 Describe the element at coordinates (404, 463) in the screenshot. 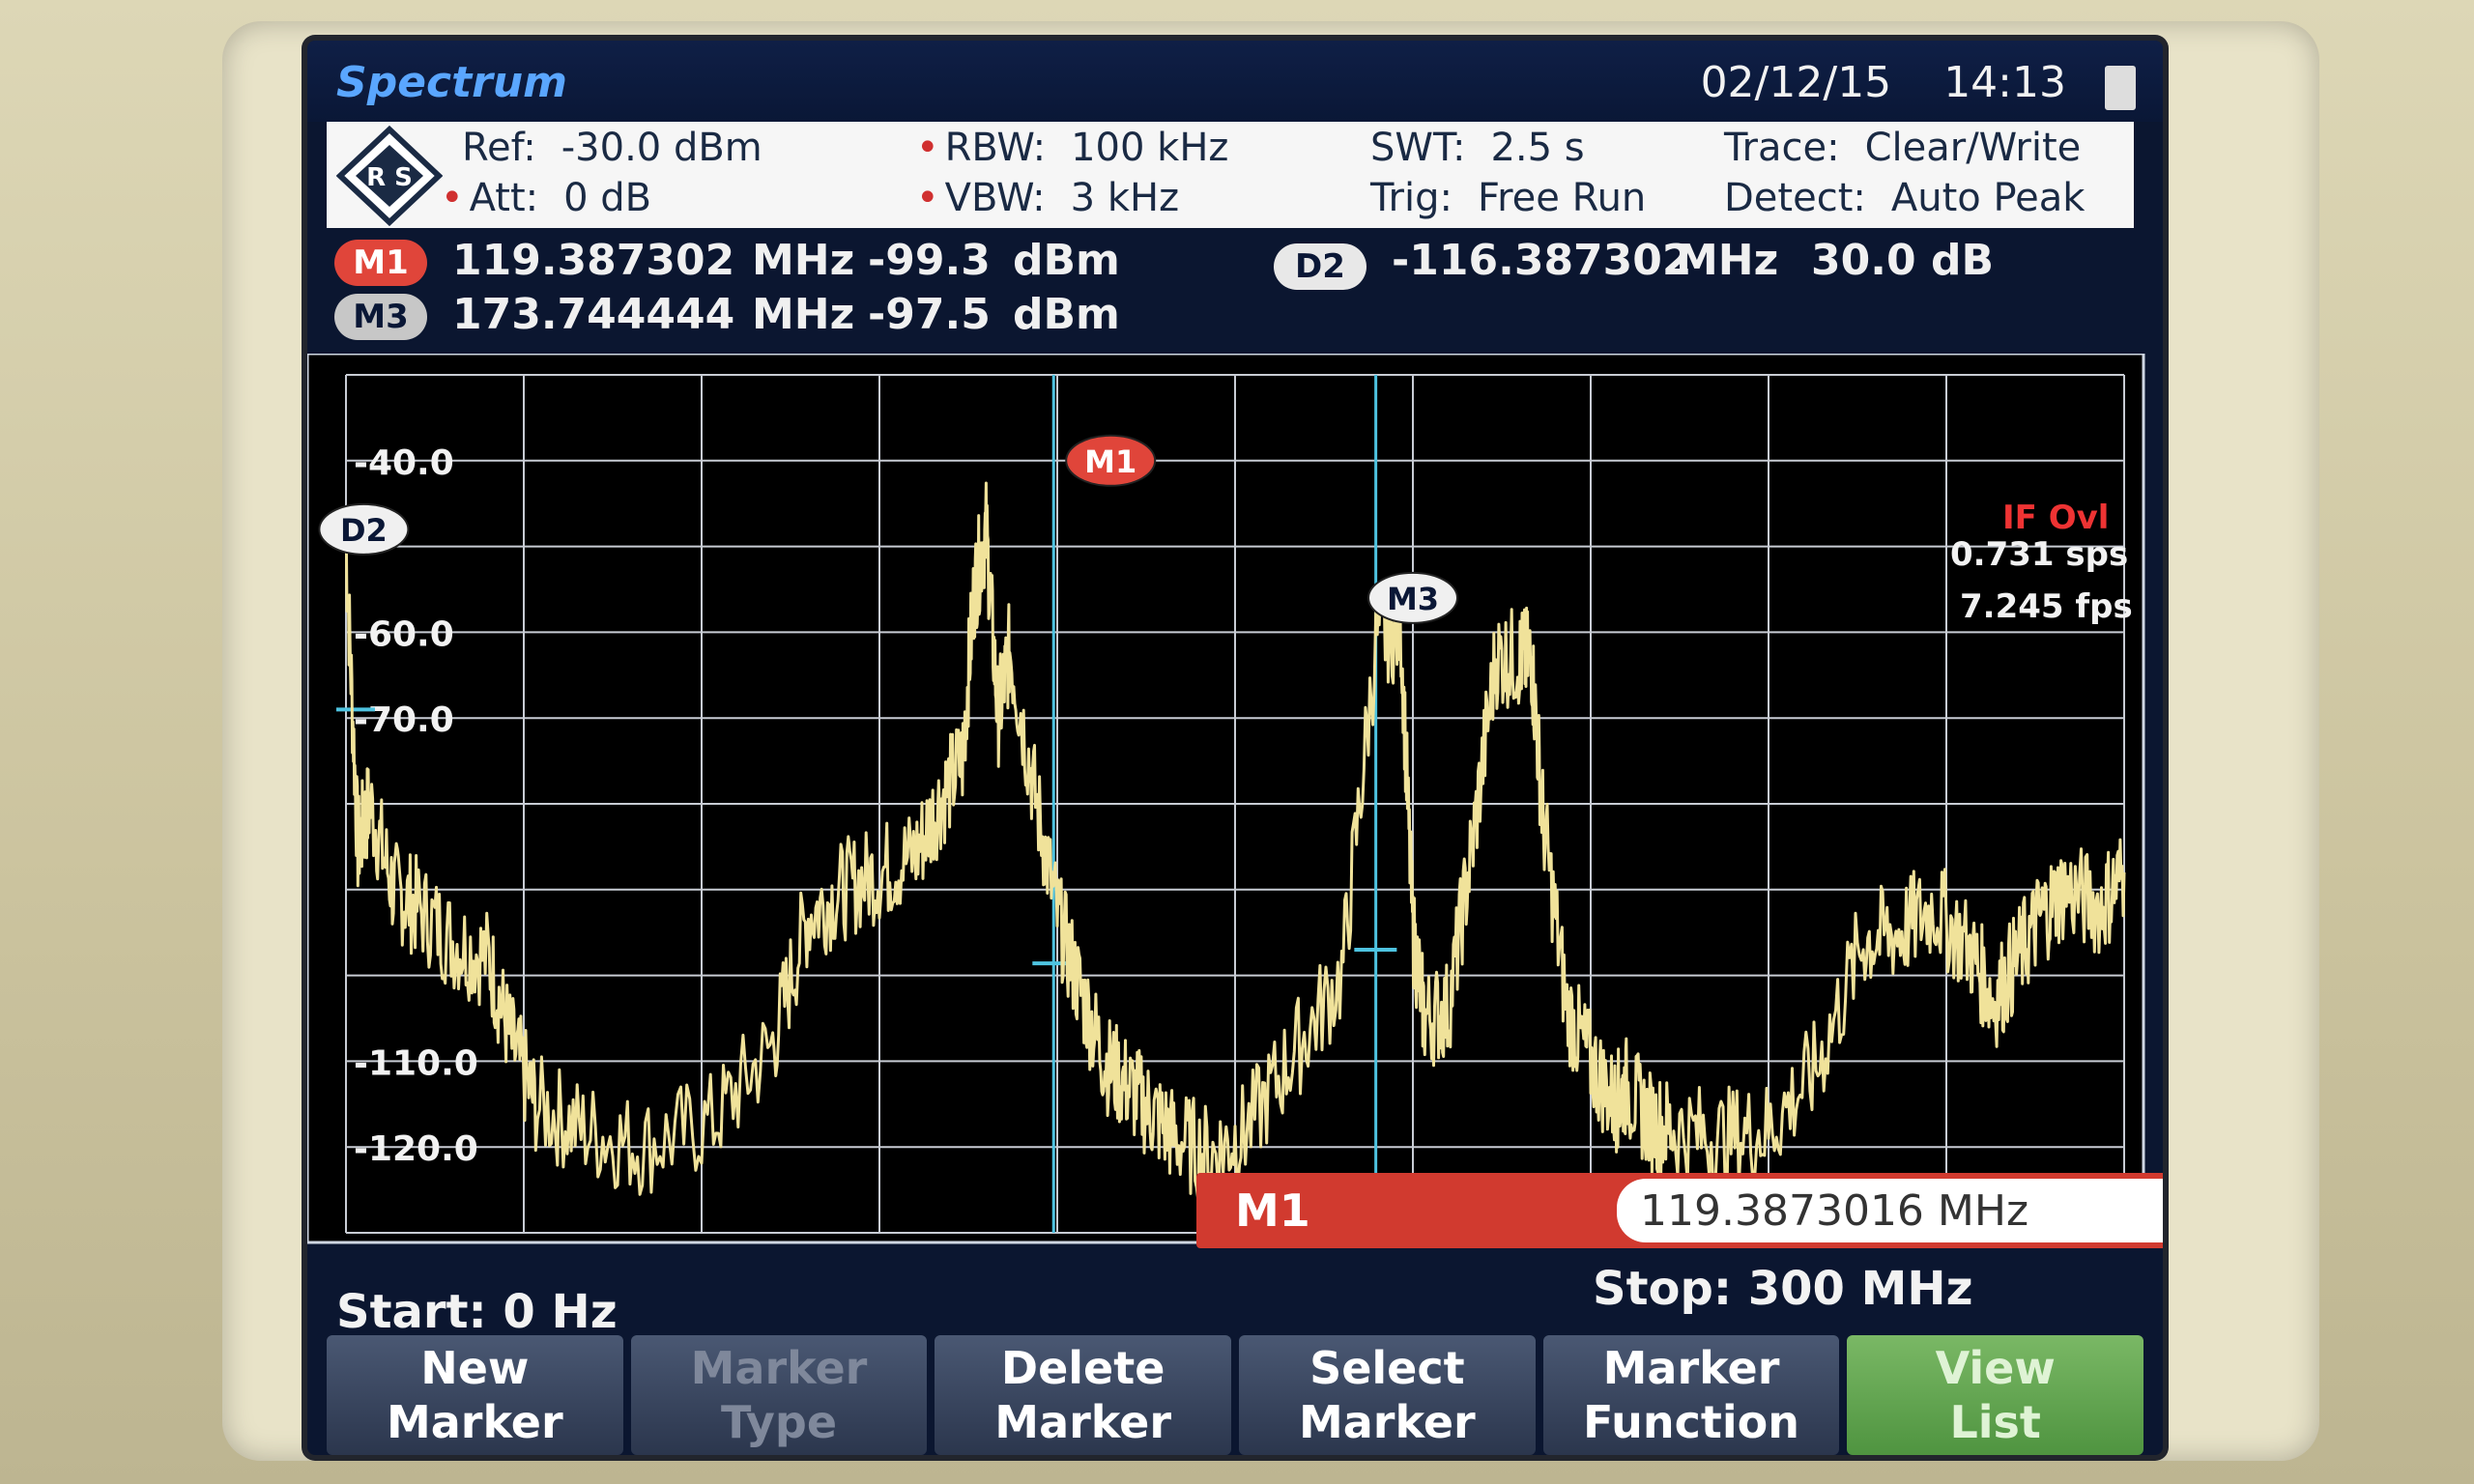

I see `y-tick-label: -40.0` at that location.